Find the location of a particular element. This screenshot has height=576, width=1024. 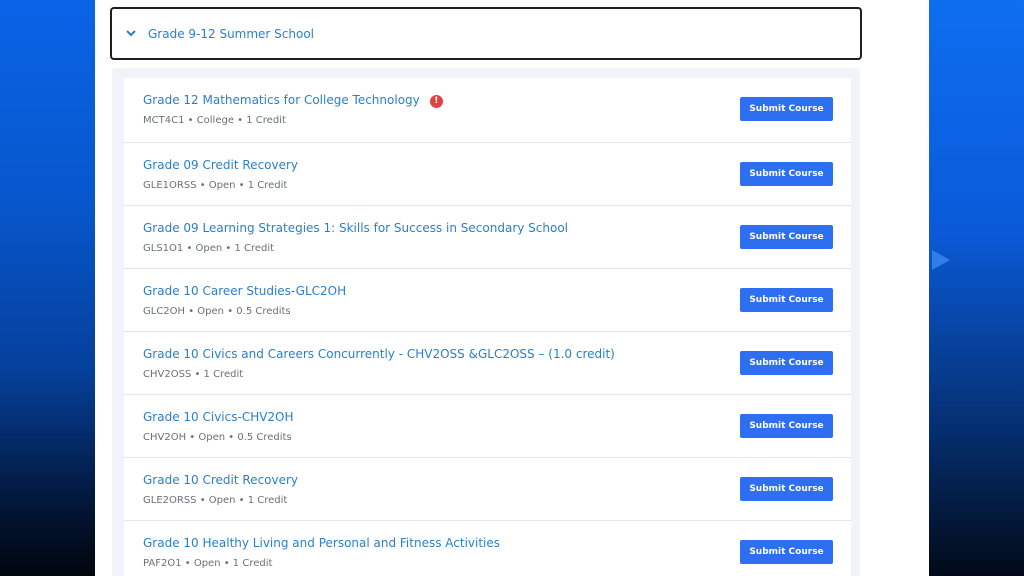

course-title-text: Grade 10 Credit Recovery is located at coordinates (220, 480).